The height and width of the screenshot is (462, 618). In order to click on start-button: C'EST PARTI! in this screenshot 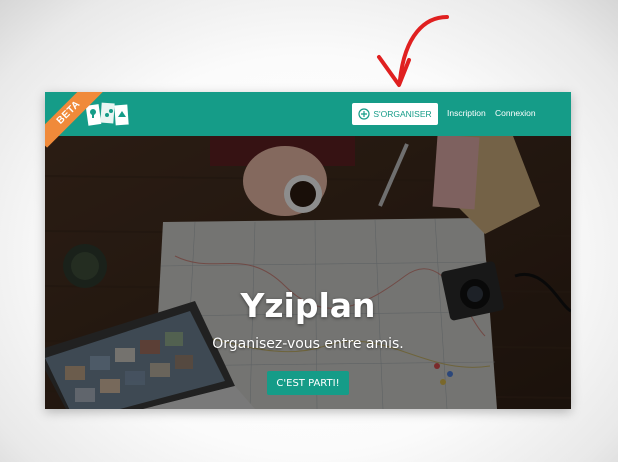, I will do `click(308, 383)`.